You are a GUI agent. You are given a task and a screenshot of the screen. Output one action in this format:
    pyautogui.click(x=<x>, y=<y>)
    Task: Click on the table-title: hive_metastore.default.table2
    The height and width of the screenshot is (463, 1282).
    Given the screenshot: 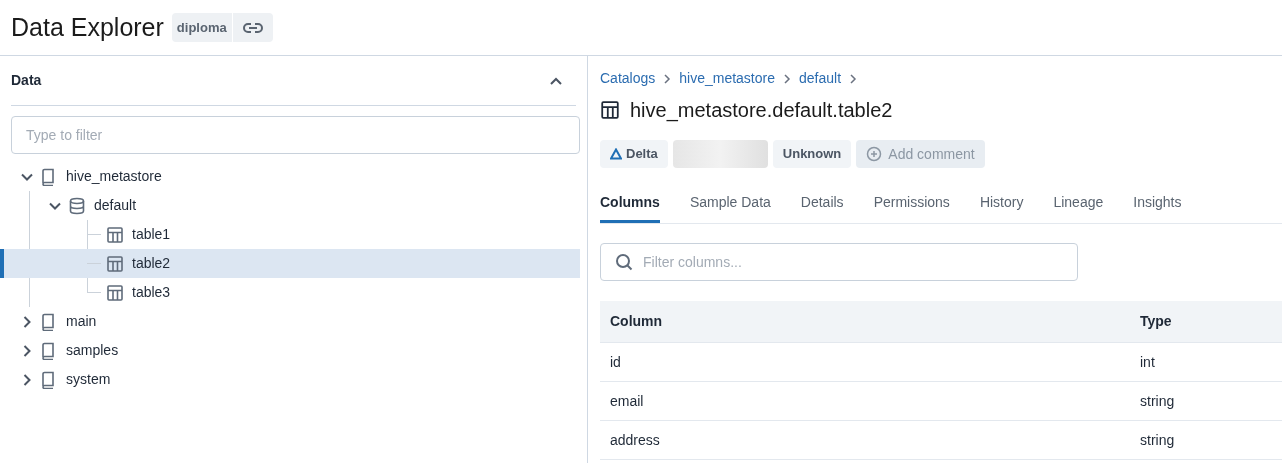 What is the action you would take?
    pyautogui.click(x=761, y=111)
    